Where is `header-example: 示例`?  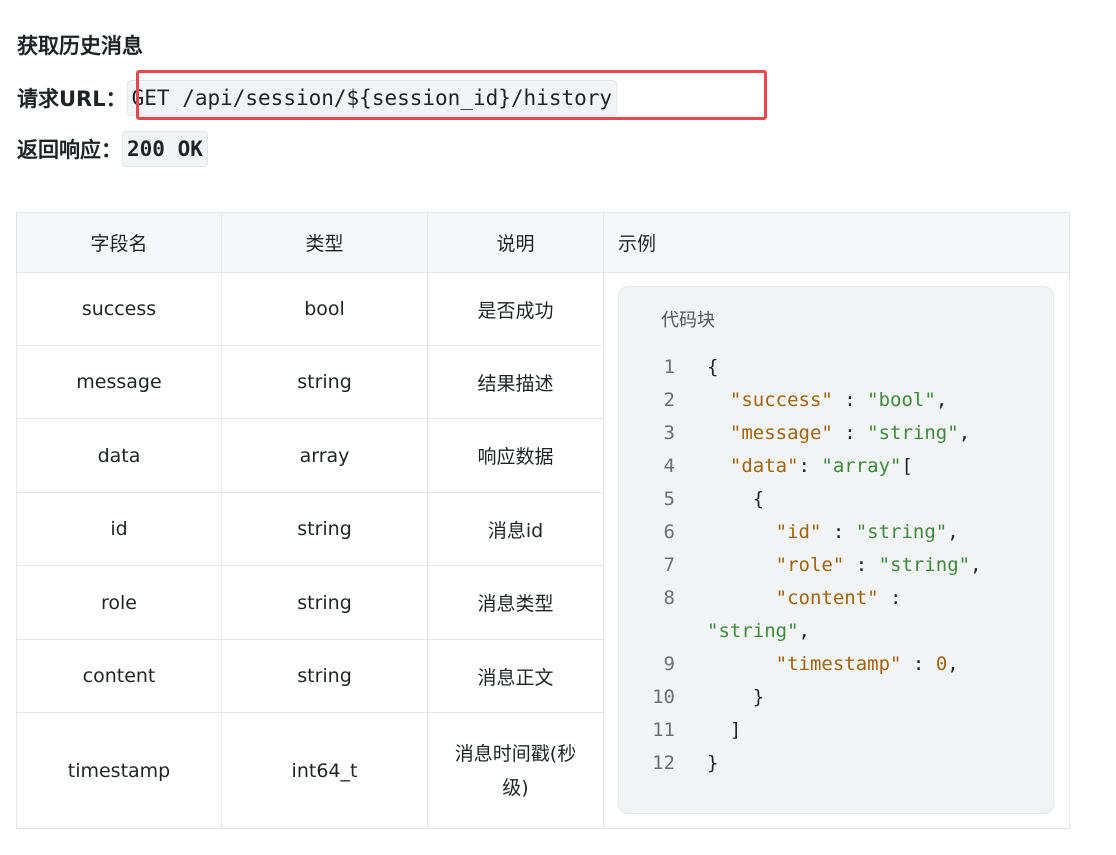
header-example: 示例 is located at coordinates (836, 242).